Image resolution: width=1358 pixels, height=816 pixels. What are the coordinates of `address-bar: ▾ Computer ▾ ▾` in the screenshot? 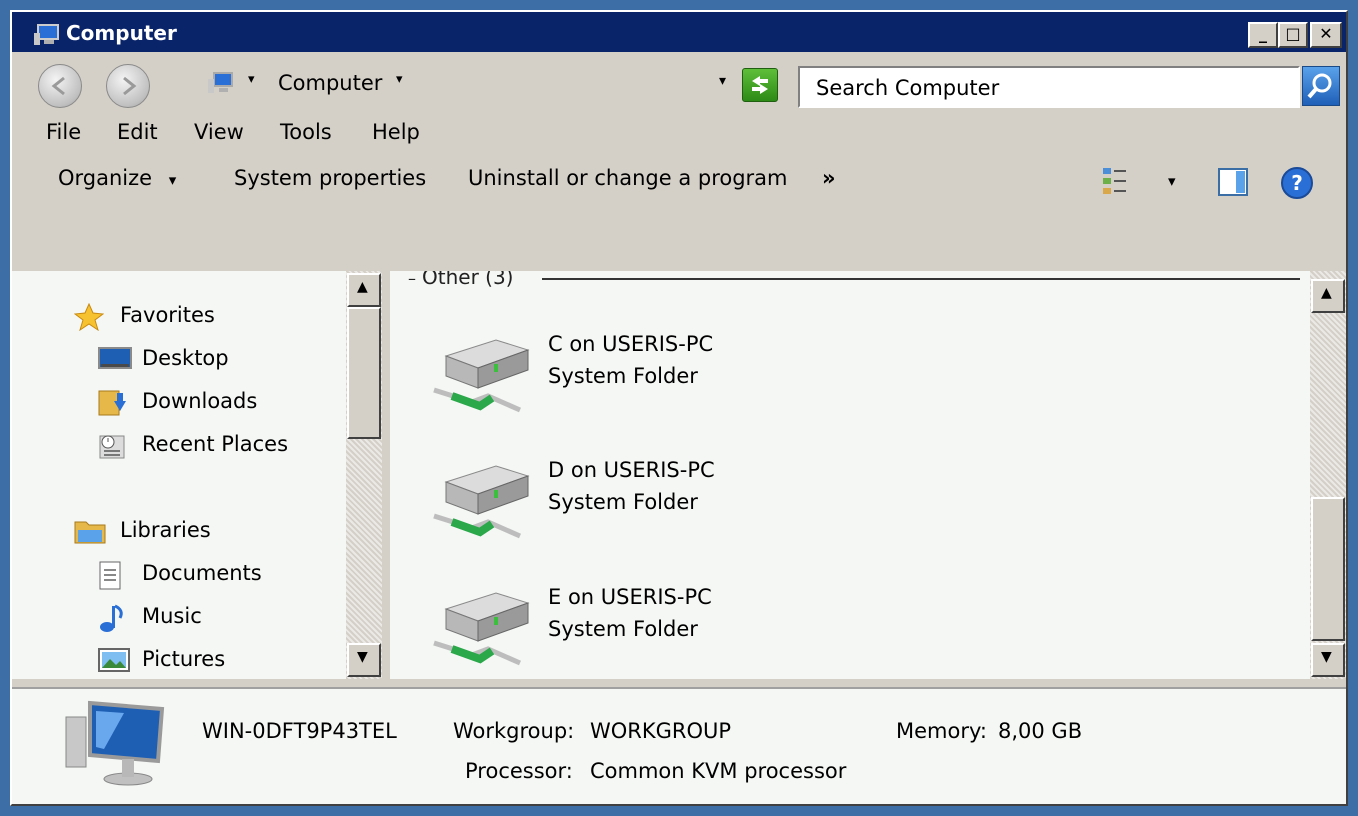 It's located at (465, 84).